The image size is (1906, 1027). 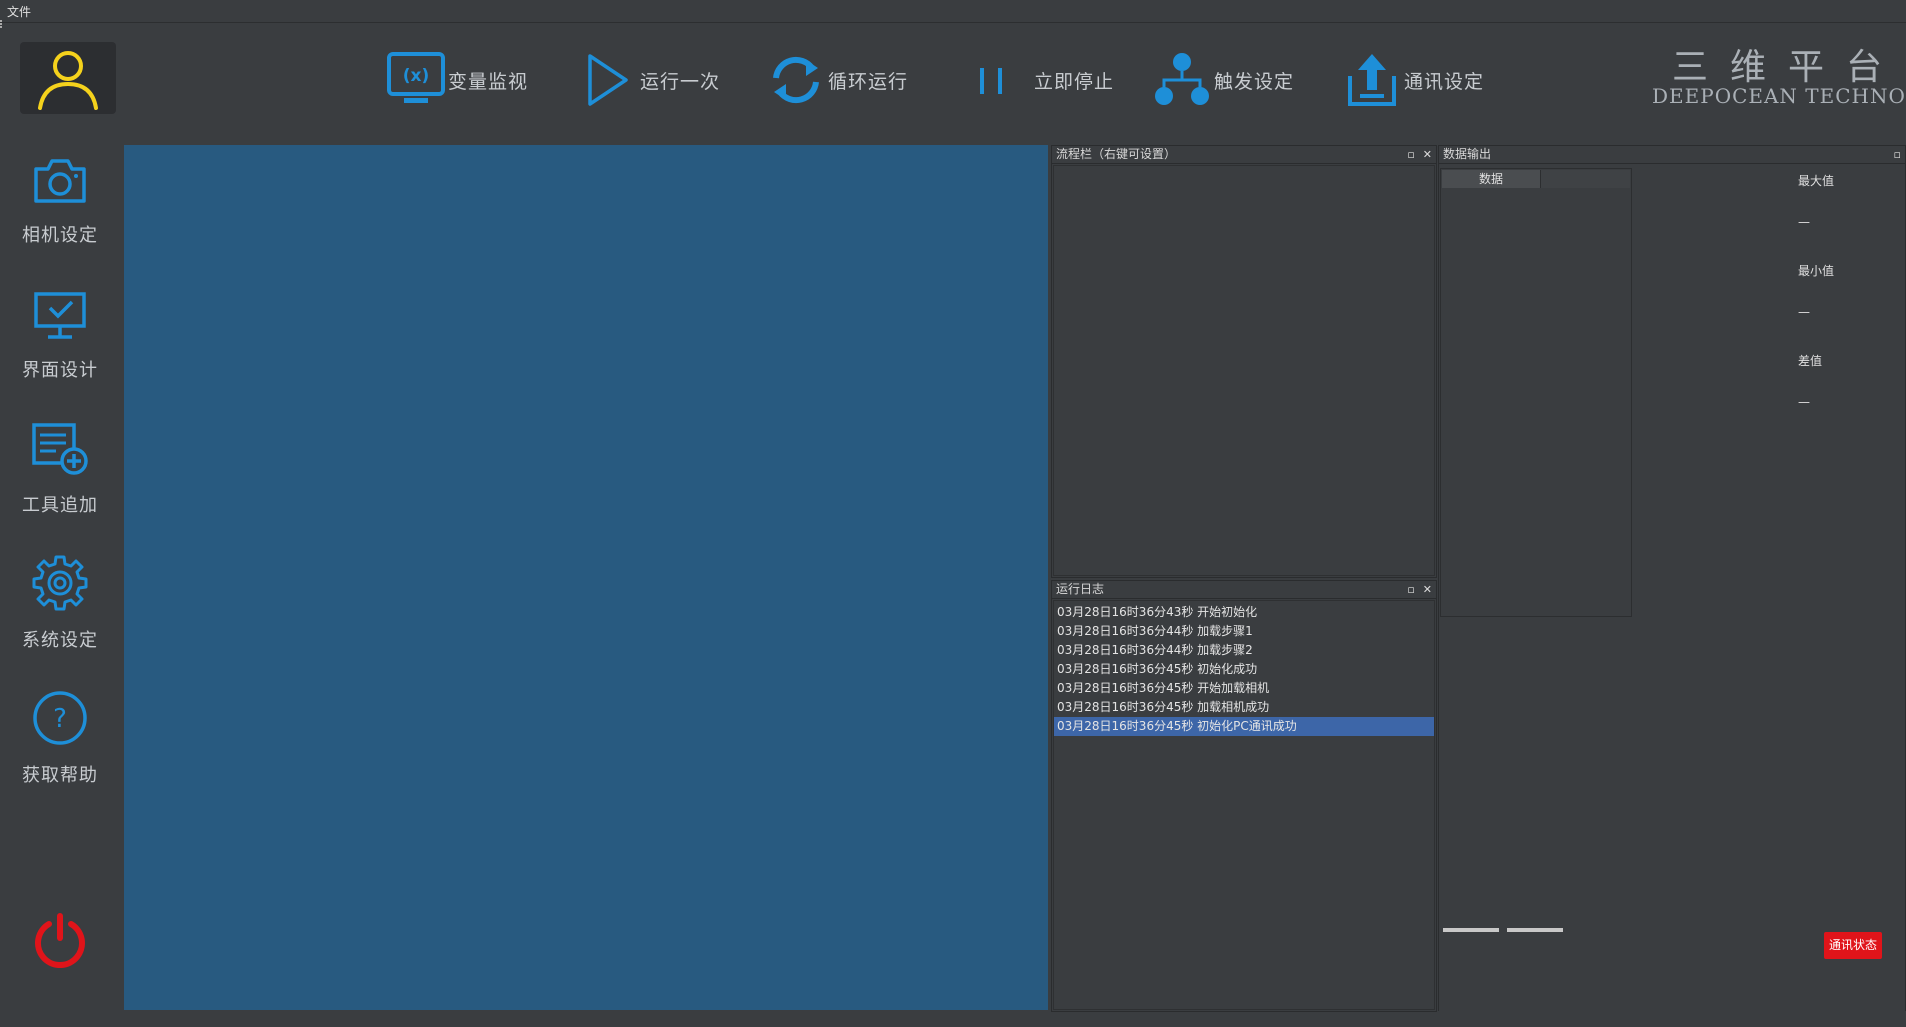 What do you see at coordinates (992, 80) in the screenshot?
I see `pause-icon` at bounding box center [992, 80].